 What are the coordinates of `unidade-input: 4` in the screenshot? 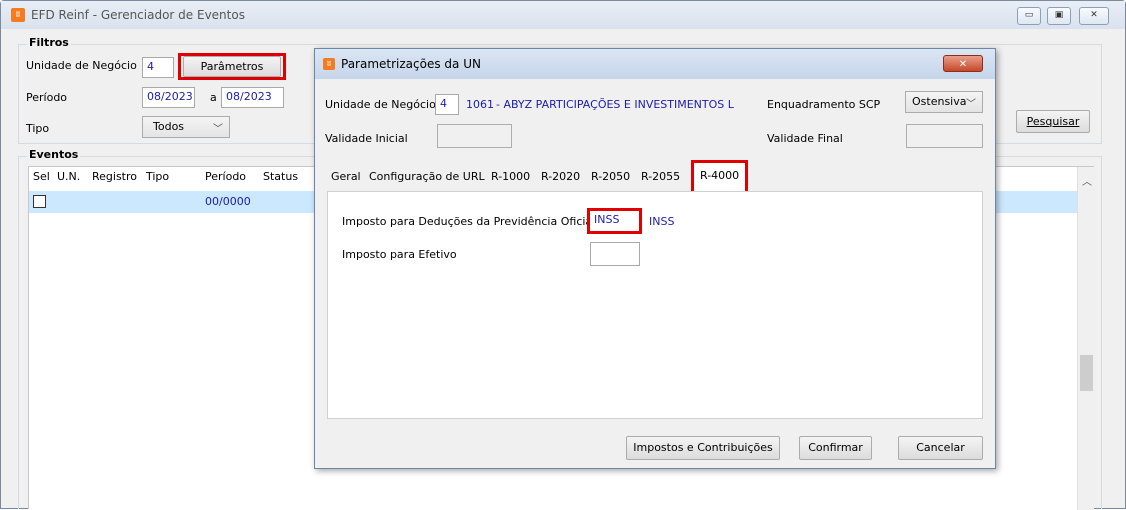 It's located at (158, 67).